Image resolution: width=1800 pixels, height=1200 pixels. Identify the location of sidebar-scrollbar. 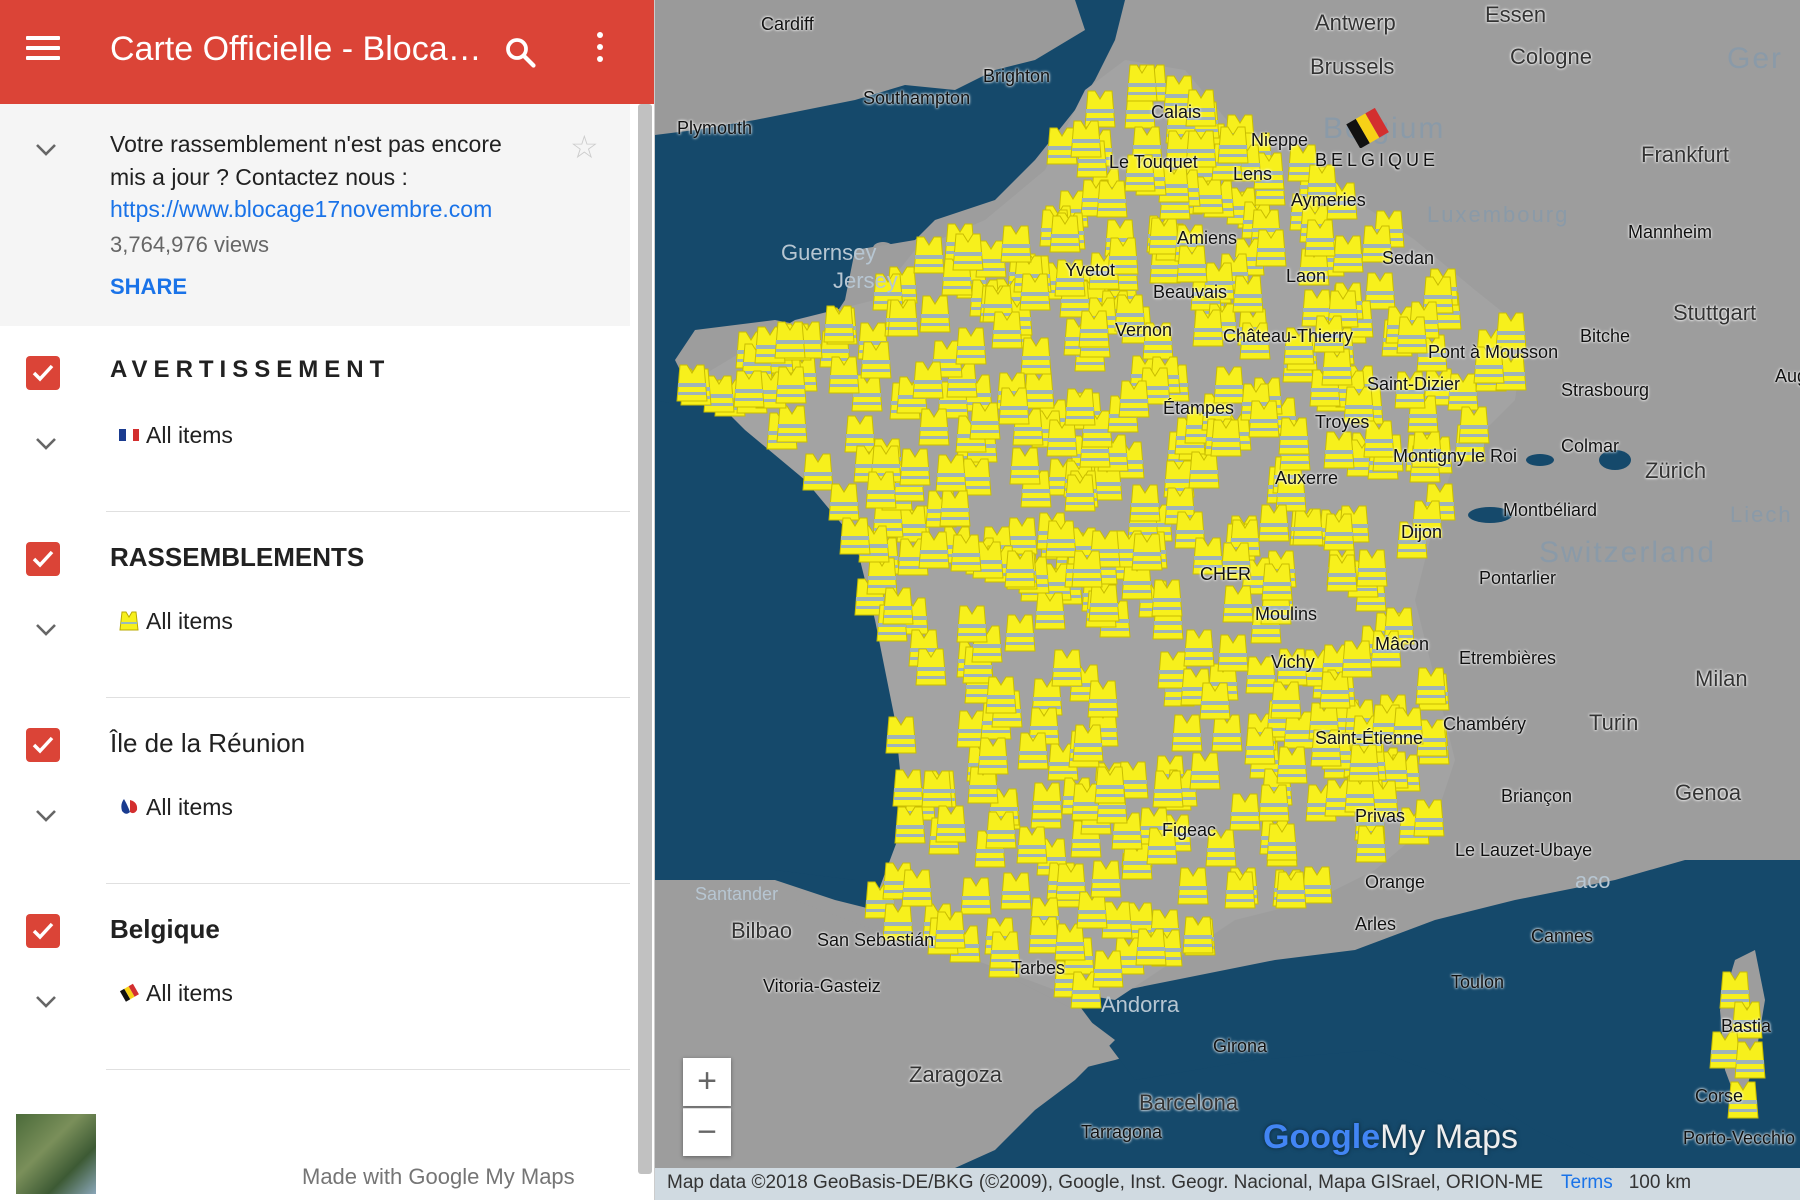
(645, 639).